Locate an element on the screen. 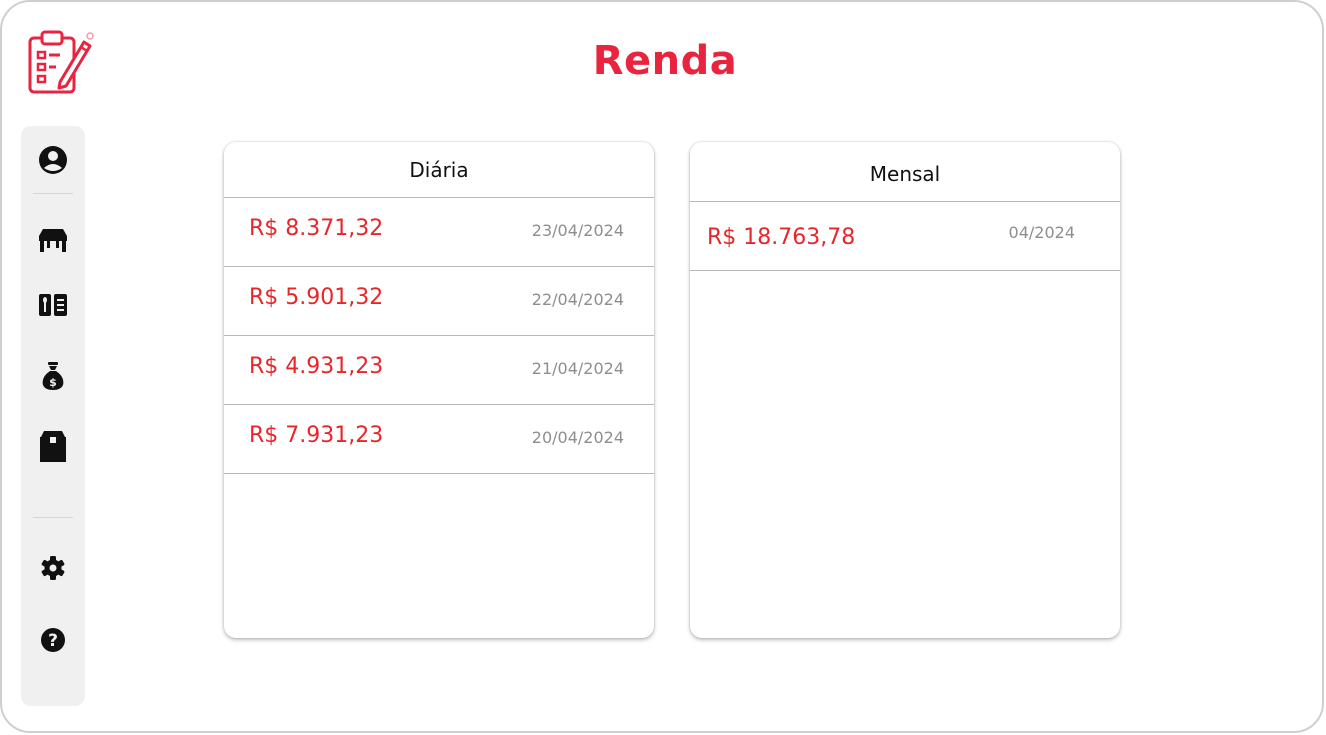 The height and width of the screenshot is (735, 1326). income-amount: R$ 18.763,78 is located at coordinates (781, 237).